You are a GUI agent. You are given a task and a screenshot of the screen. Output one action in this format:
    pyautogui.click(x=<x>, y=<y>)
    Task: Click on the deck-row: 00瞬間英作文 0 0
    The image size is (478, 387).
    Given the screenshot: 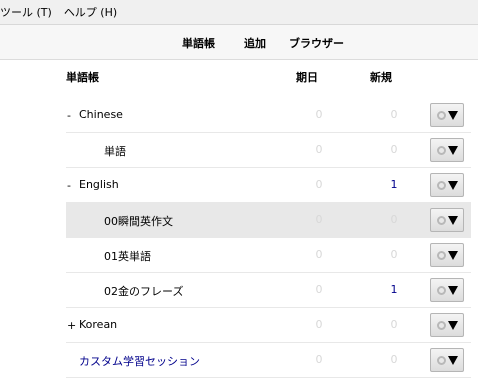 What is the action you would take?
    pyautogui.click(x=268, y=220)
    